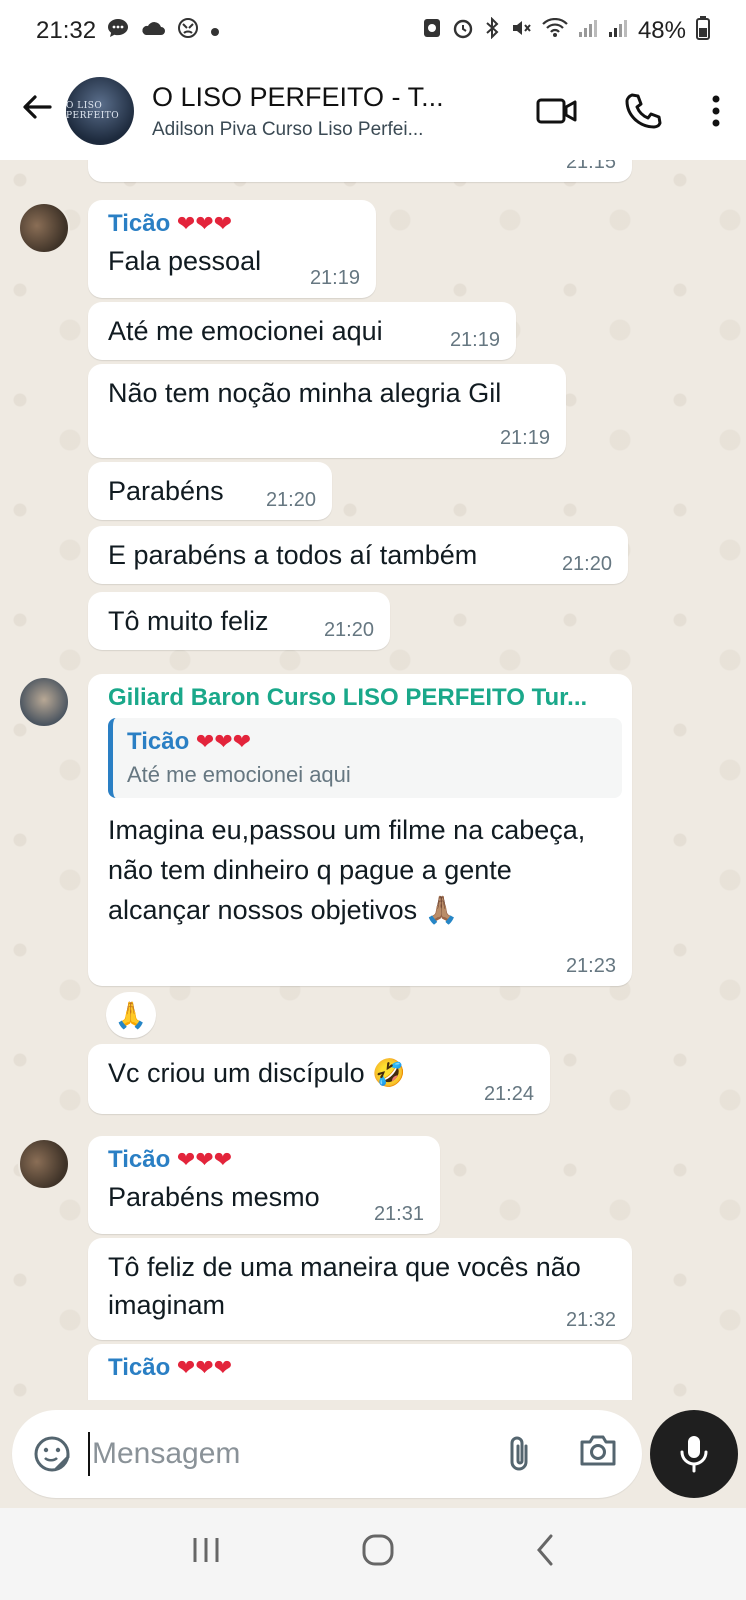 This screenshot has width=746, height=1600. I want to click on more-vert-icon, so click(716, 111).